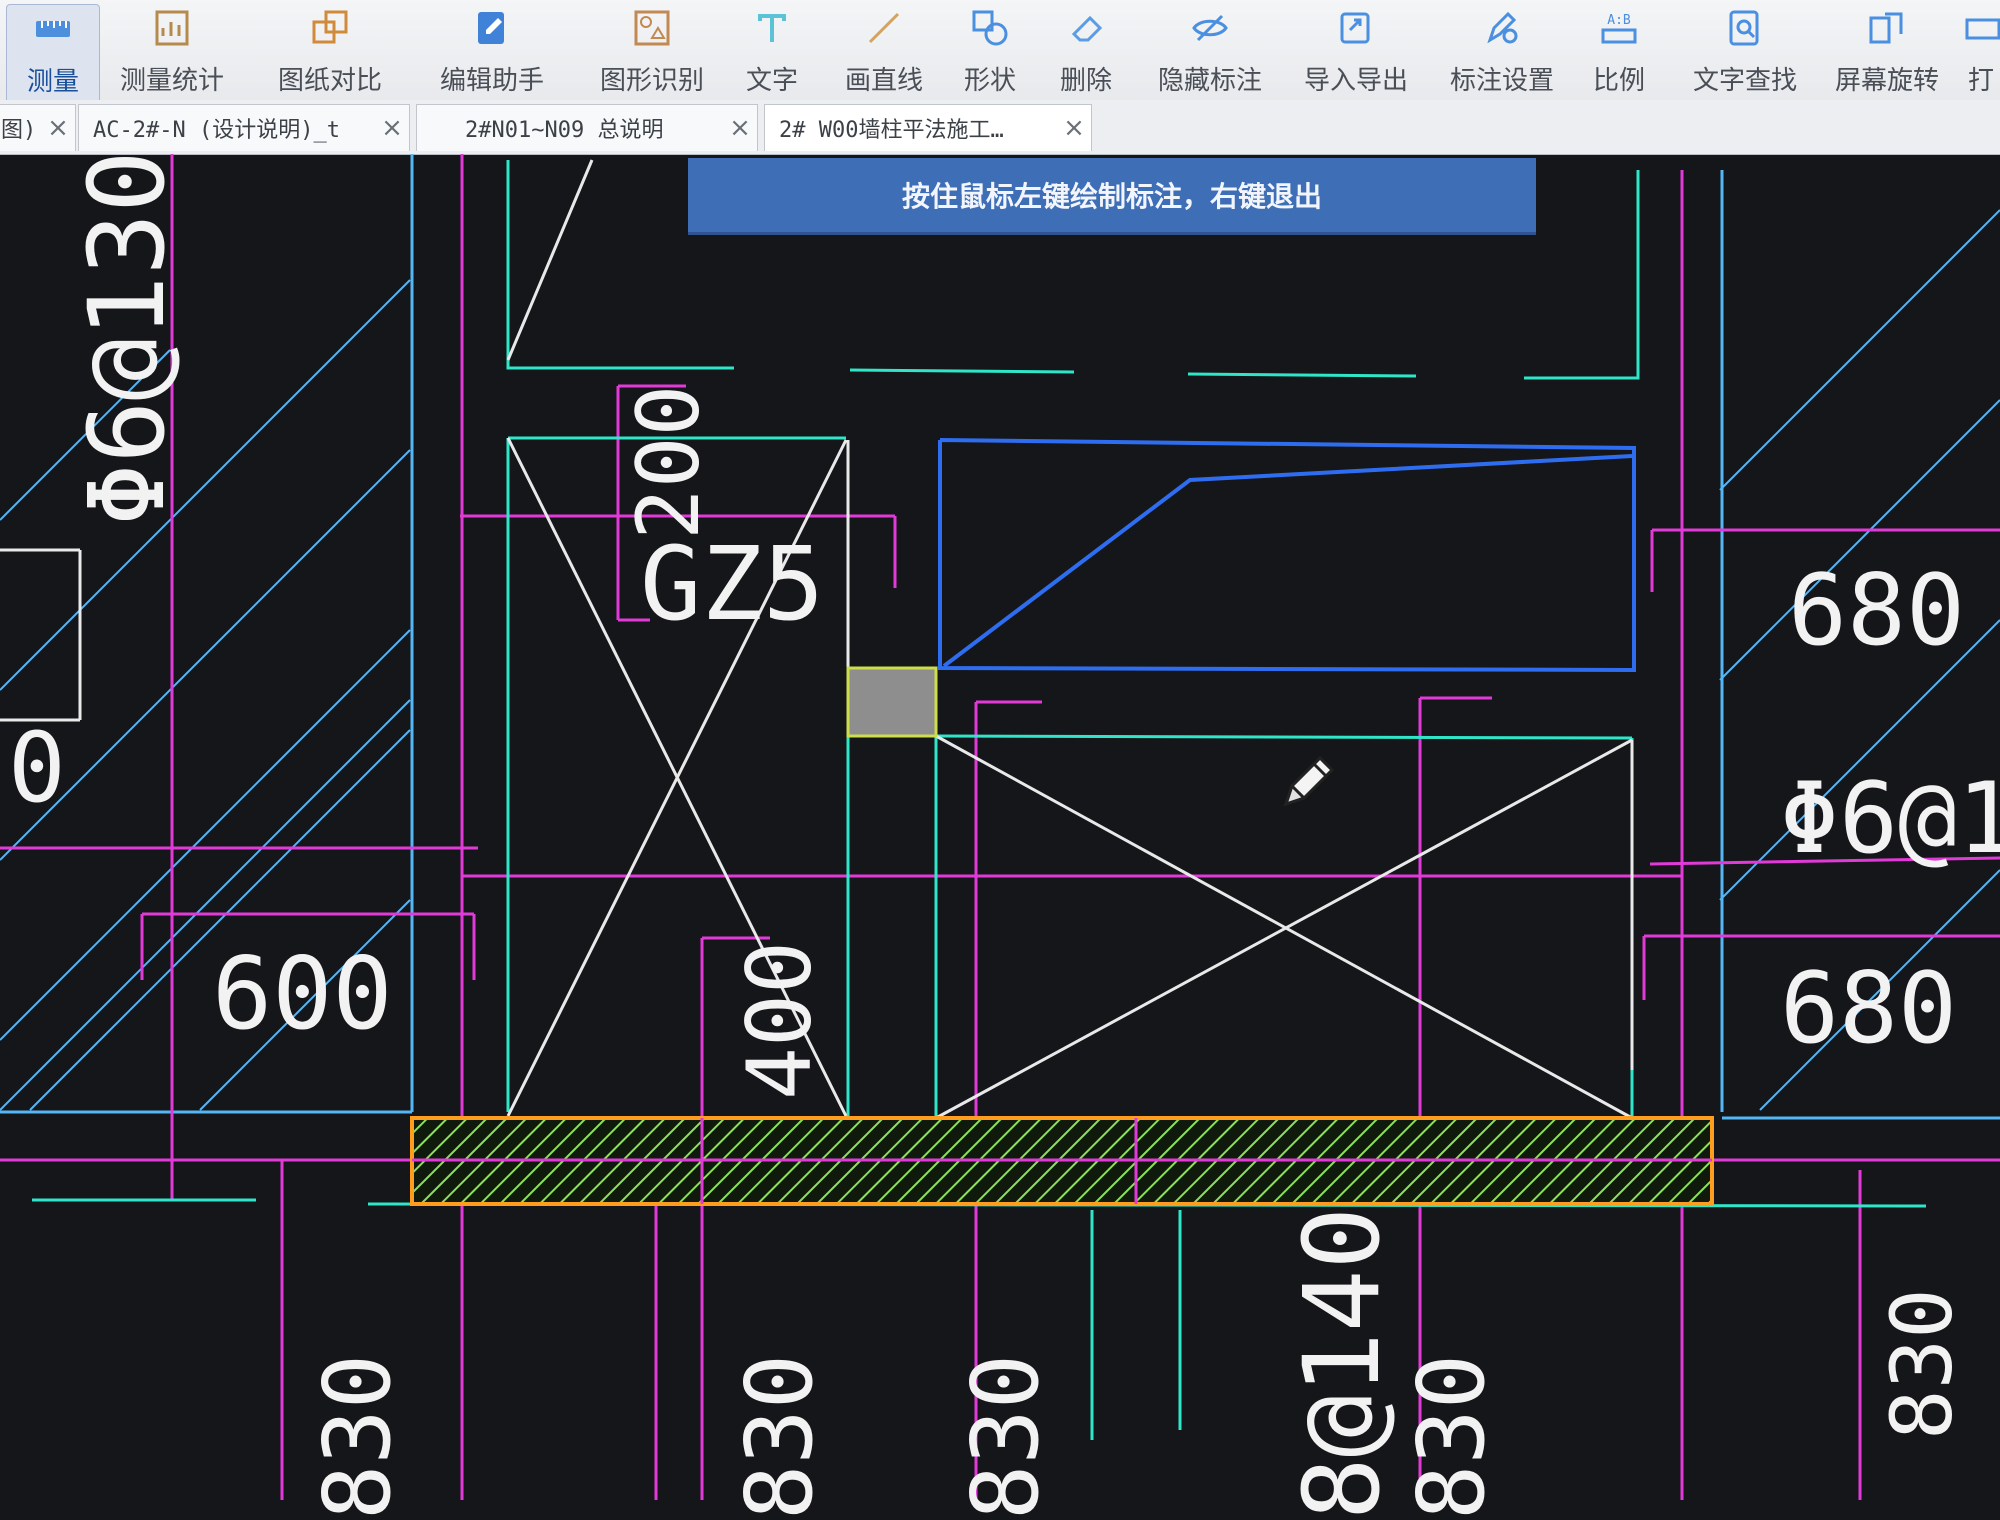 The height and width of the screenshot is (1520, 2000). Describe the element at coordinates (1982, 29) in the screenshot. I see `print-icon` at that location.